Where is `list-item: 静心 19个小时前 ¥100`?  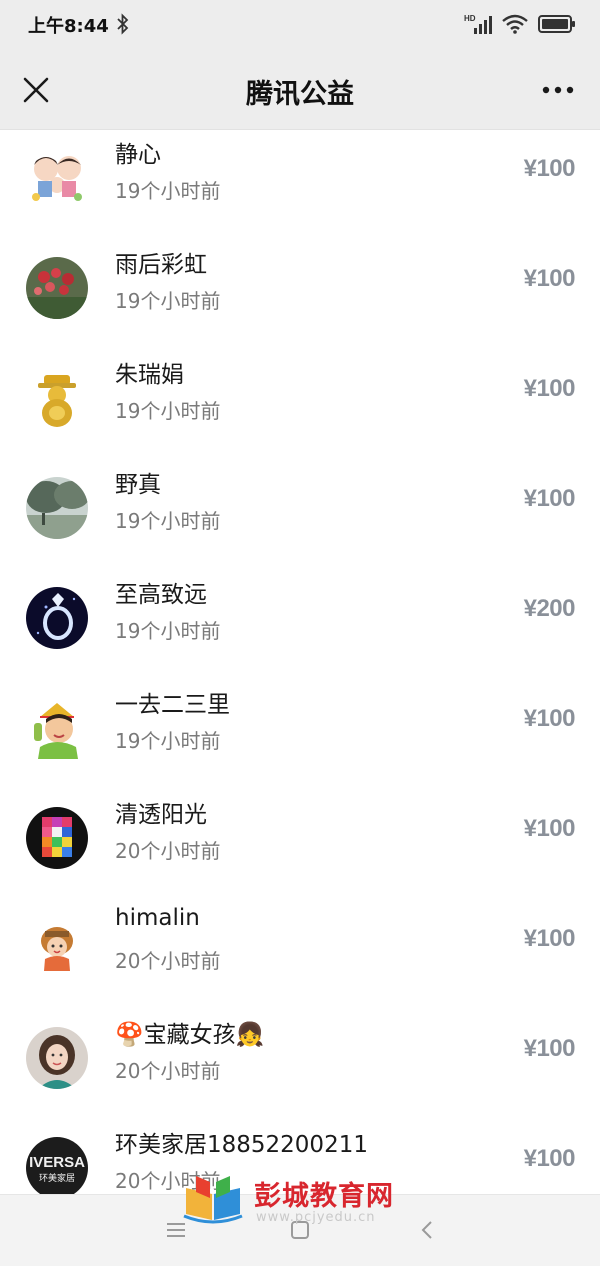 list-item: 静心 19个小时前 ¥100 is located at coordinates (300, 186).